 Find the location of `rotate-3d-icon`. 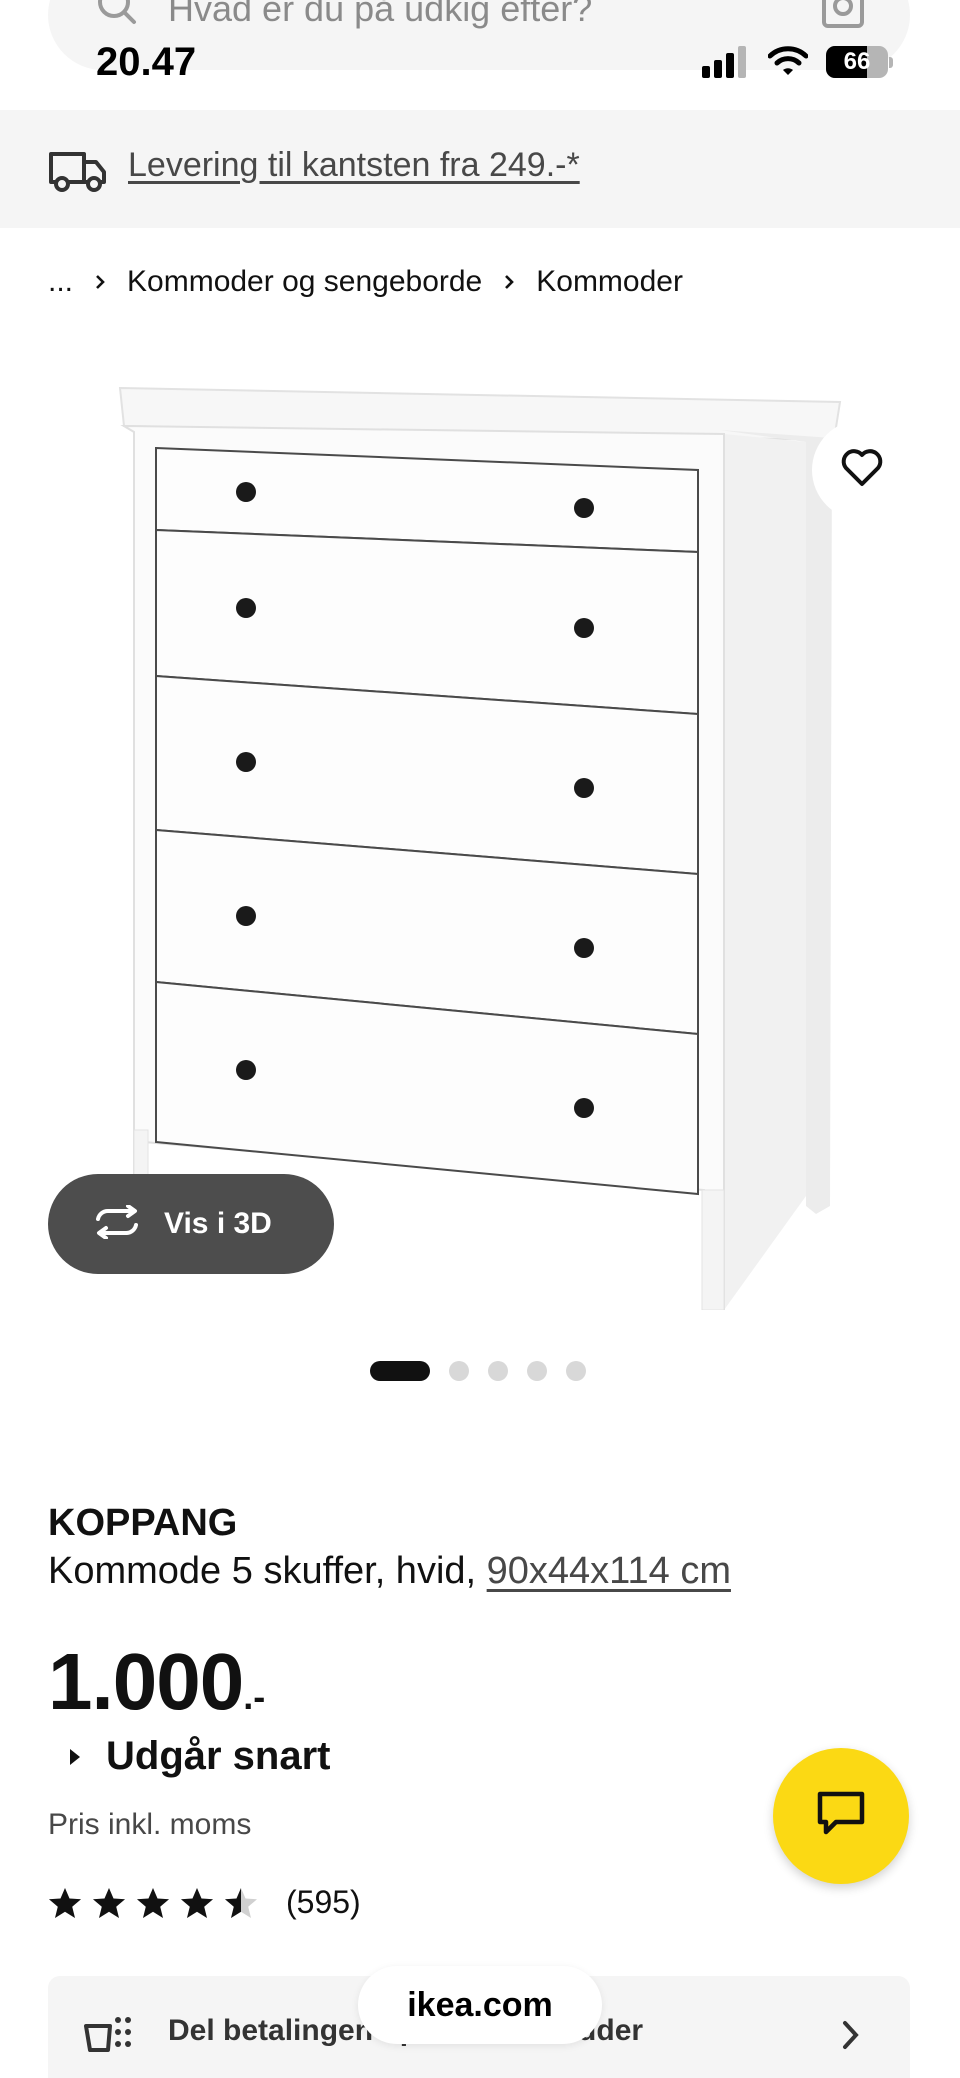

rotate-3d-icon is located at coordinates (117, 1223).